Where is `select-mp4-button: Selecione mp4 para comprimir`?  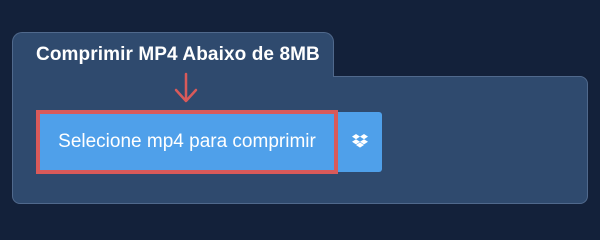 select-mp4-button: Selecione mp4 para comprimir is located at coordinates (187, 142).